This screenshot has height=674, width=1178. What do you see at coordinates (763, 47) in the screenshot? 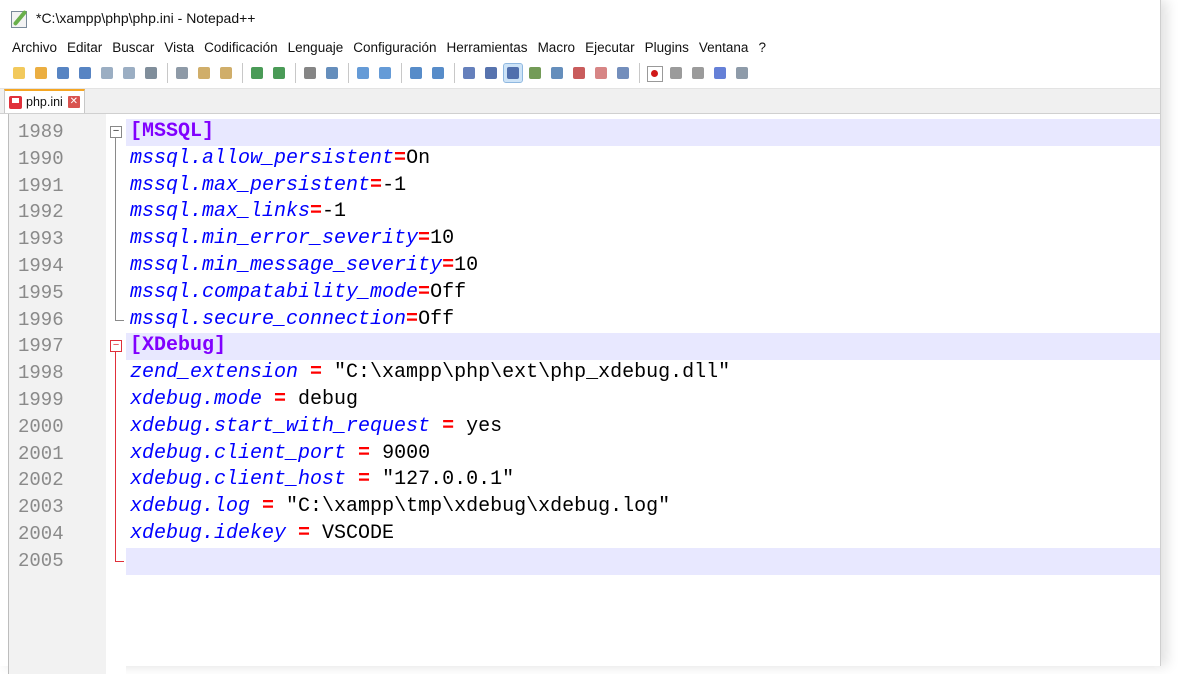
I see `menu-help: ?` at bounding box center [763, 47].